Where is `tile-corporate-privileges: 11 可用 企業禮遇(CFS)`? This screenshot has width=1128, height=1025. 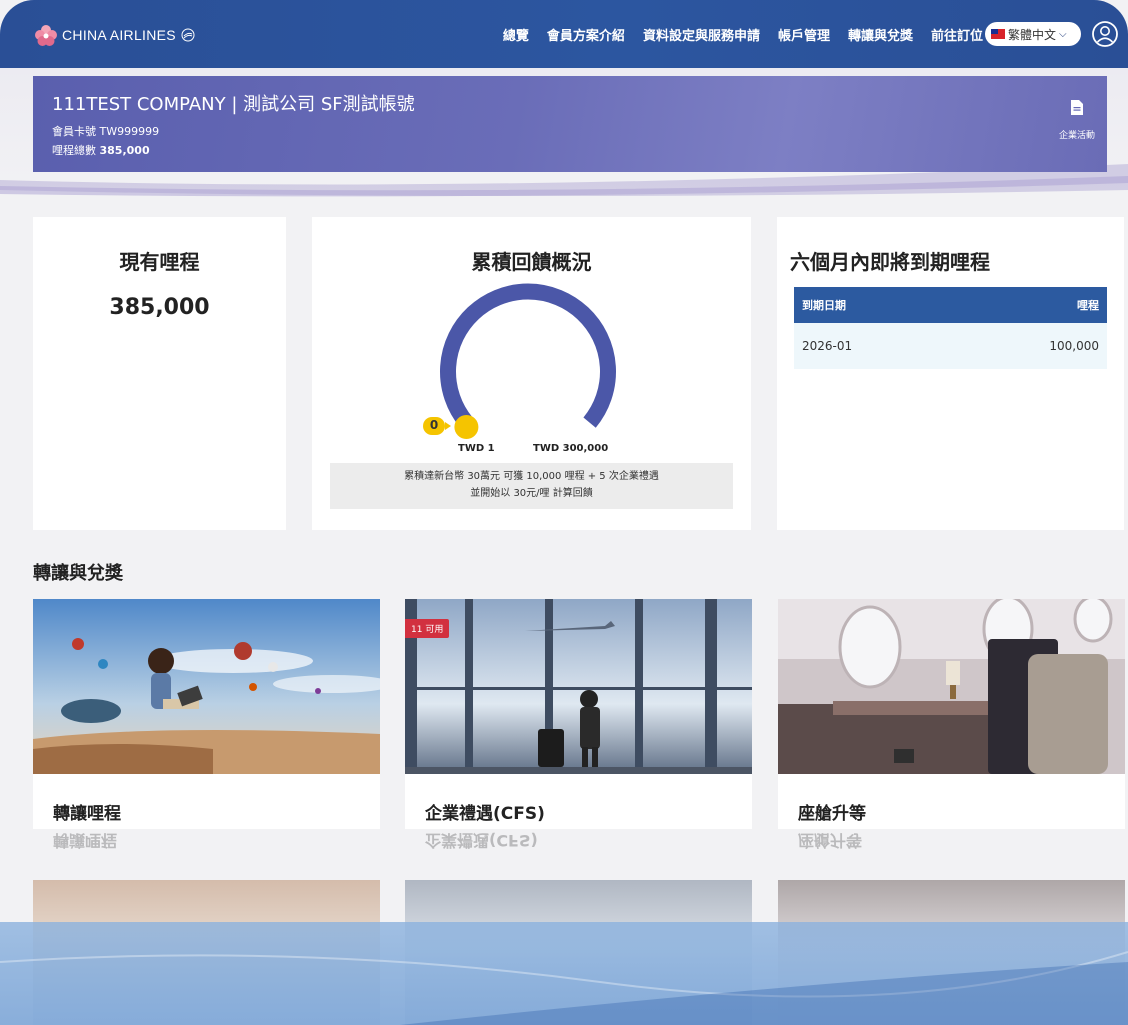 tile-corporate-privileges: 11 可用 企業禮遇(CFS) is located at coordinates (578, 714).